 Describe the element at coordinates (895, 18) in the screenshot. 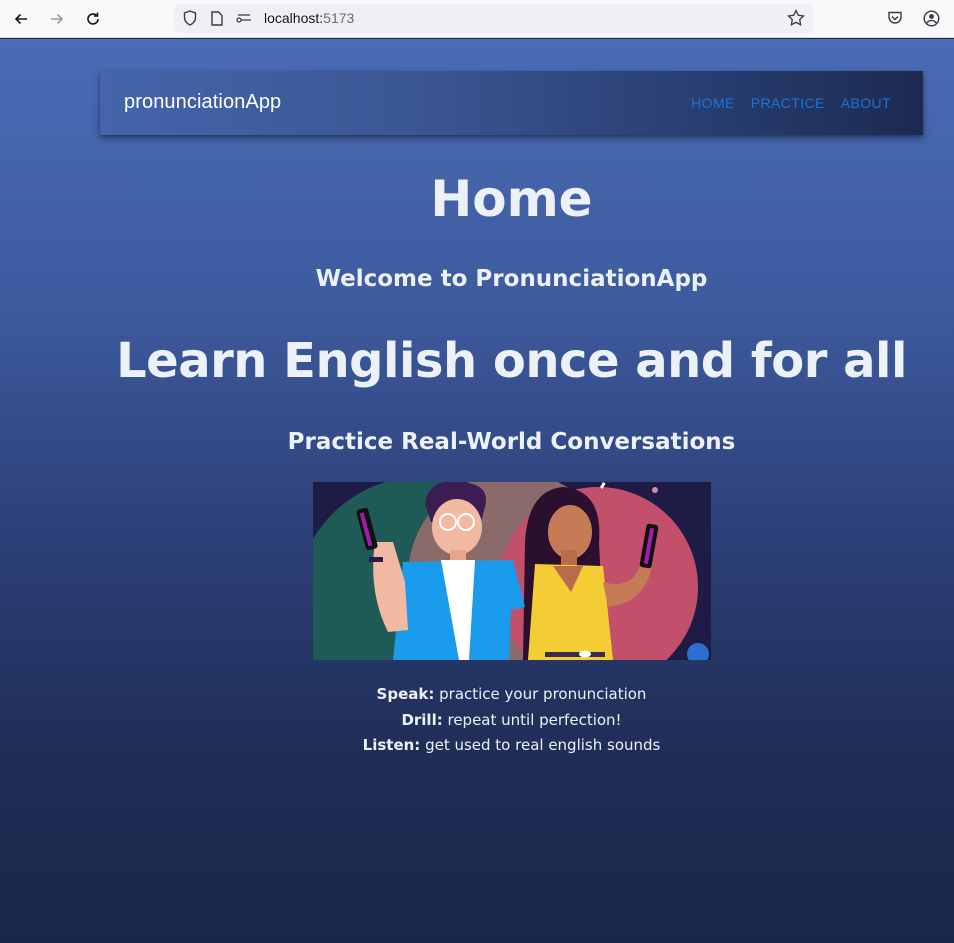

I see `pocket-icon` at that location.